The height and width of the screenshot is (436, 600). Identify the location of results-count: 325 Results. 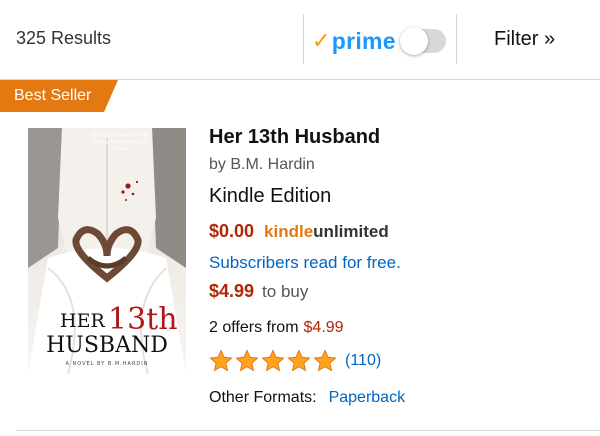
(64, 38).